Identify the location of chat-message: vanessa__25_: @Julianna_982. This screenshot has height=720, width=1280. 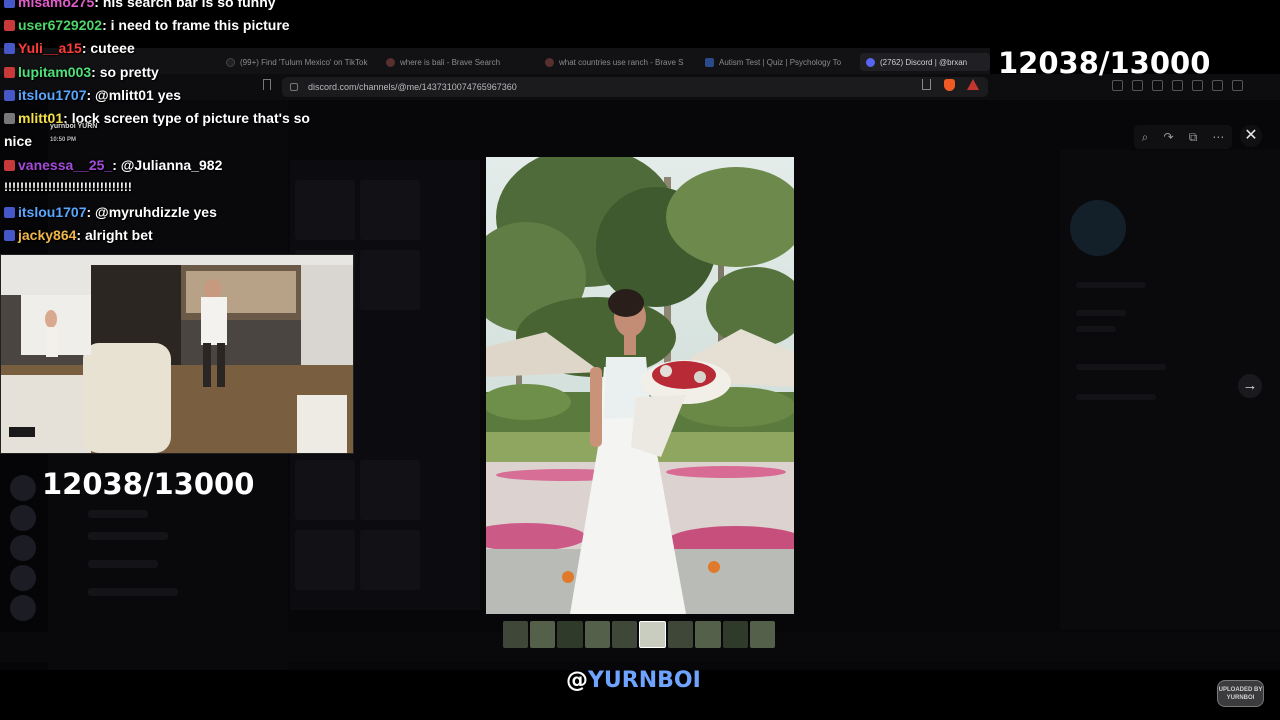
(113, 165).